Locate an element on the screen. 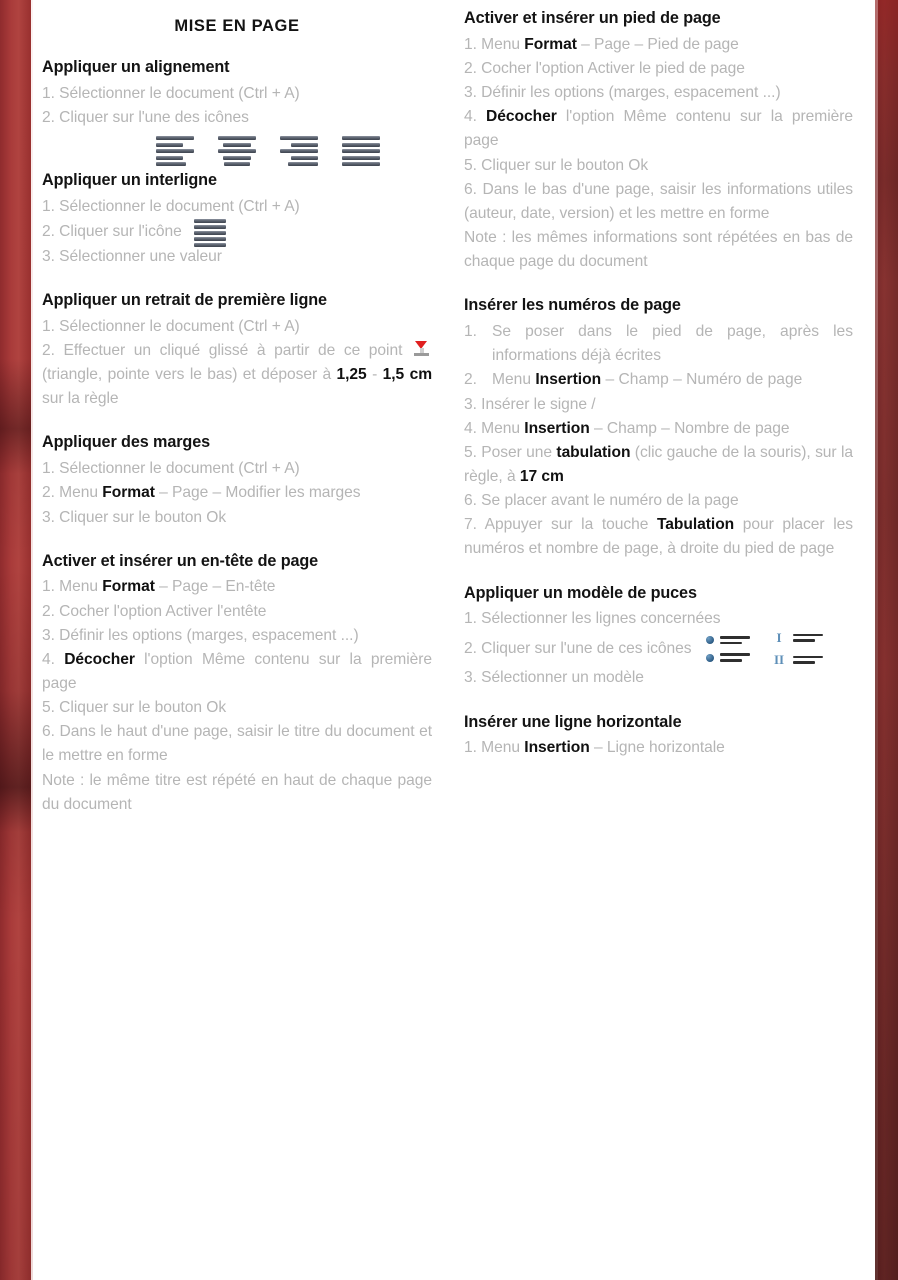 This screenshot has height=1280, width=898. list-number: 1. is located at coordinates (471, 332).